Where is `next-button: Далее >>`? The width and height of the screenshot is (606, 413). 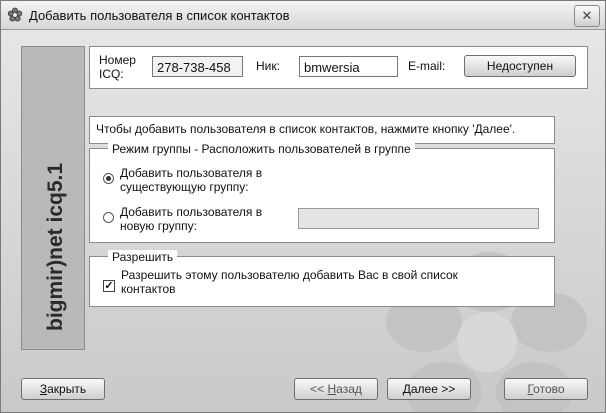
next-button: Далее >> is located at coordinates (429, 389).